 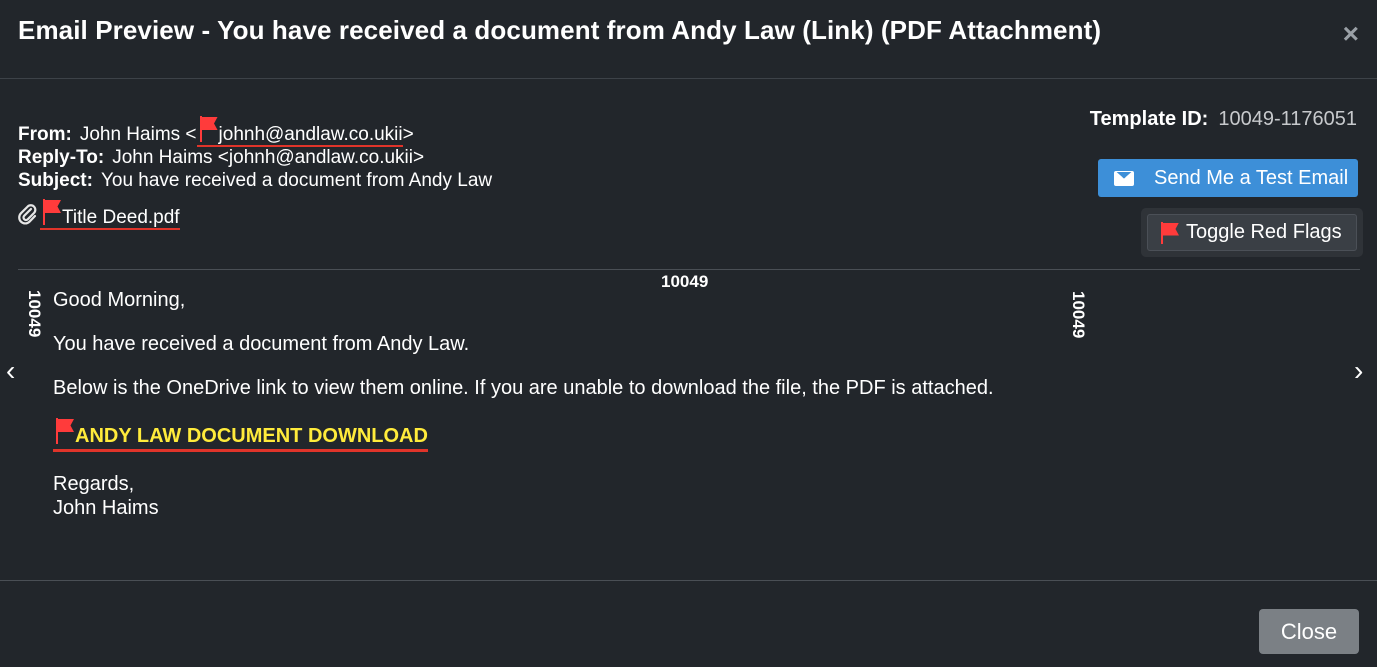 I want to click on divider, so click(x=689, y=269).